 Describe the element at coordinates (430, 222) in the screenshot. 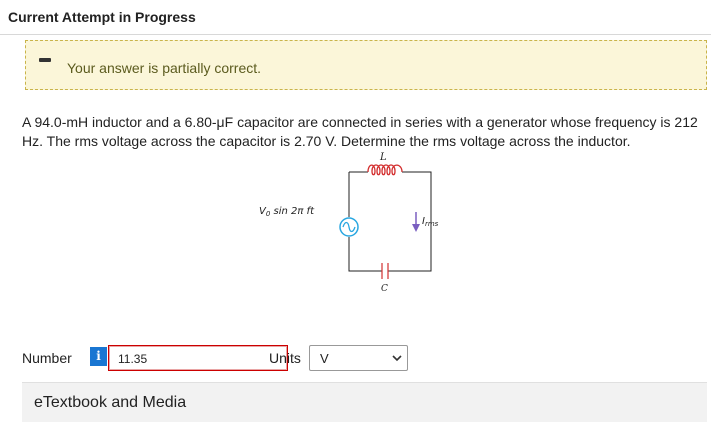

I see `current-label: Irms` at that location.